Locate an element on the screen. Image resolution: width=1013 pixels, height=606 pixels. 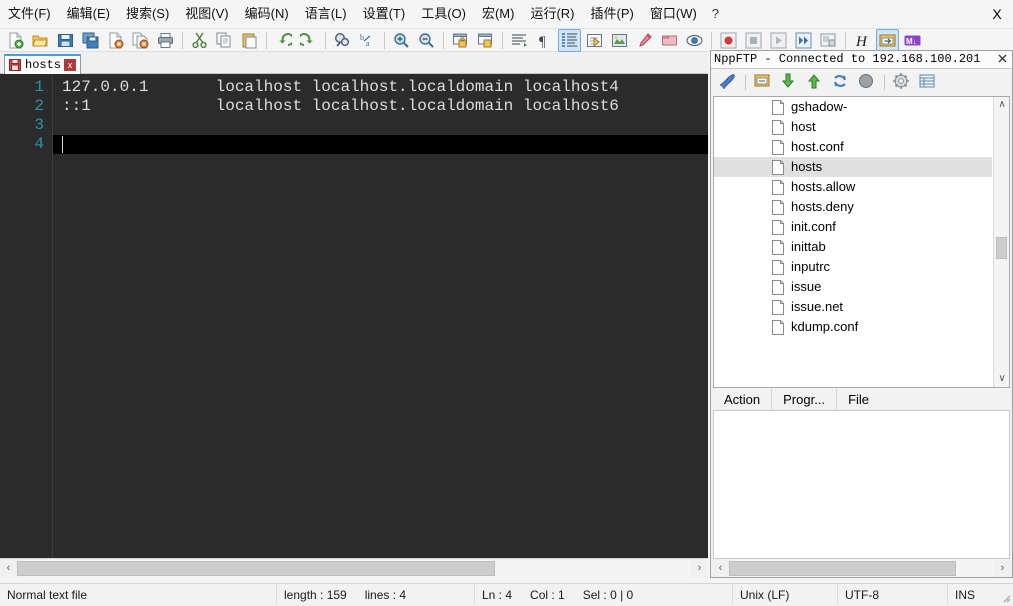
status-length-lines: length : 159 lines : 4 is located at coordinates (376, 594).